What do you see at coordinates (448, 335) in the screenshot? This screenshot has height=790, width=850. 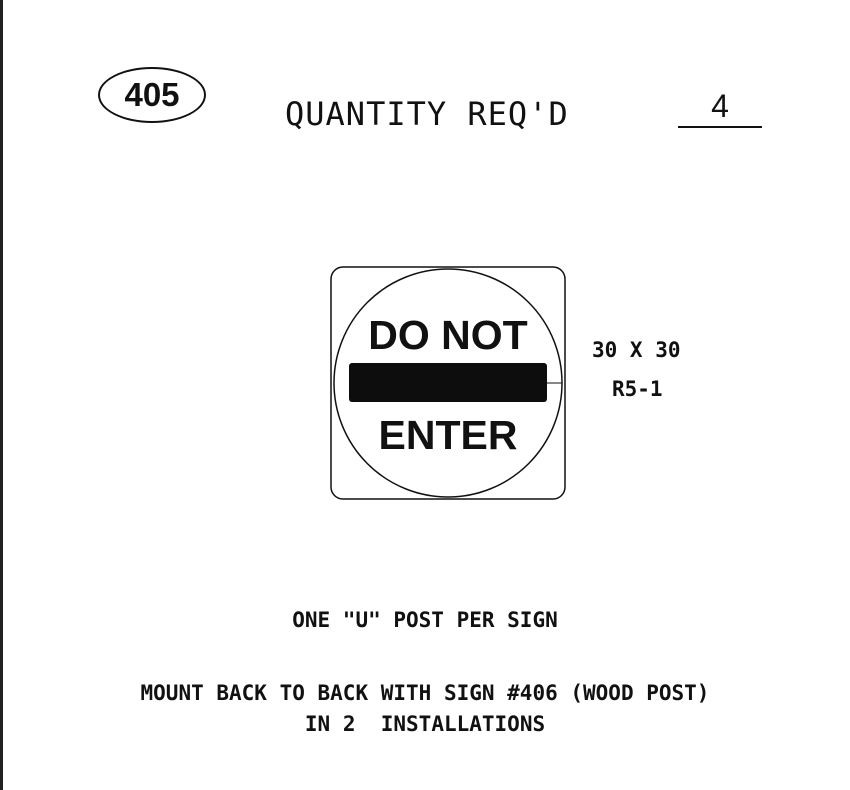 I see `sign-top-text: DO NOT` at bounding box center [448, 335].